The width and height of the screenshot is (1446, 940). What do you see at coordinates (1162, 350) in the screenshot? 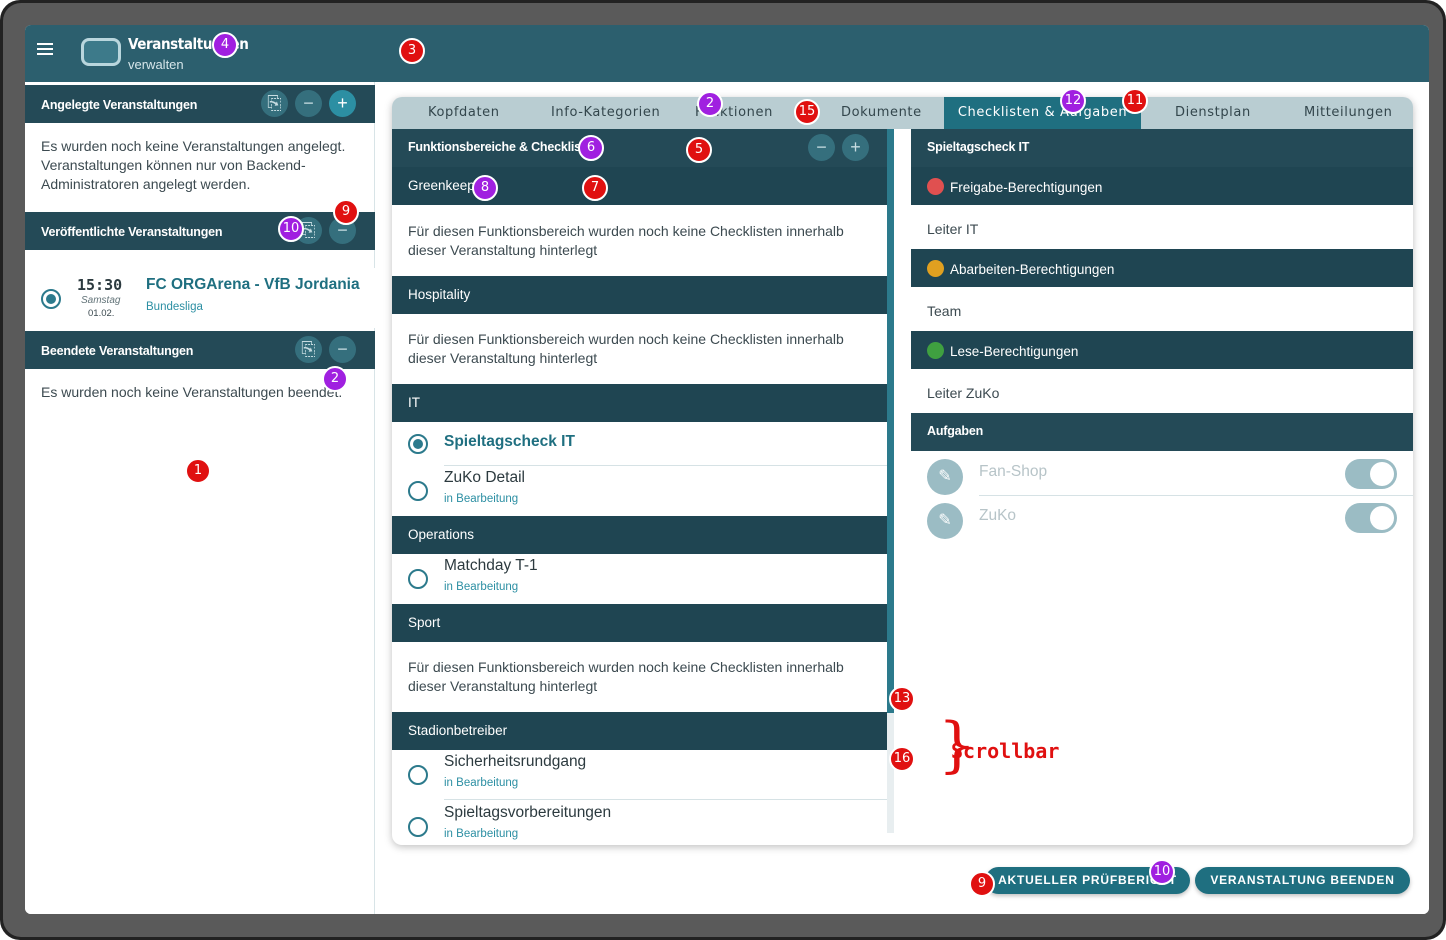
I see `read-permissions-header: Lese-Berechtigungen` at bounding box center [1162, 350].